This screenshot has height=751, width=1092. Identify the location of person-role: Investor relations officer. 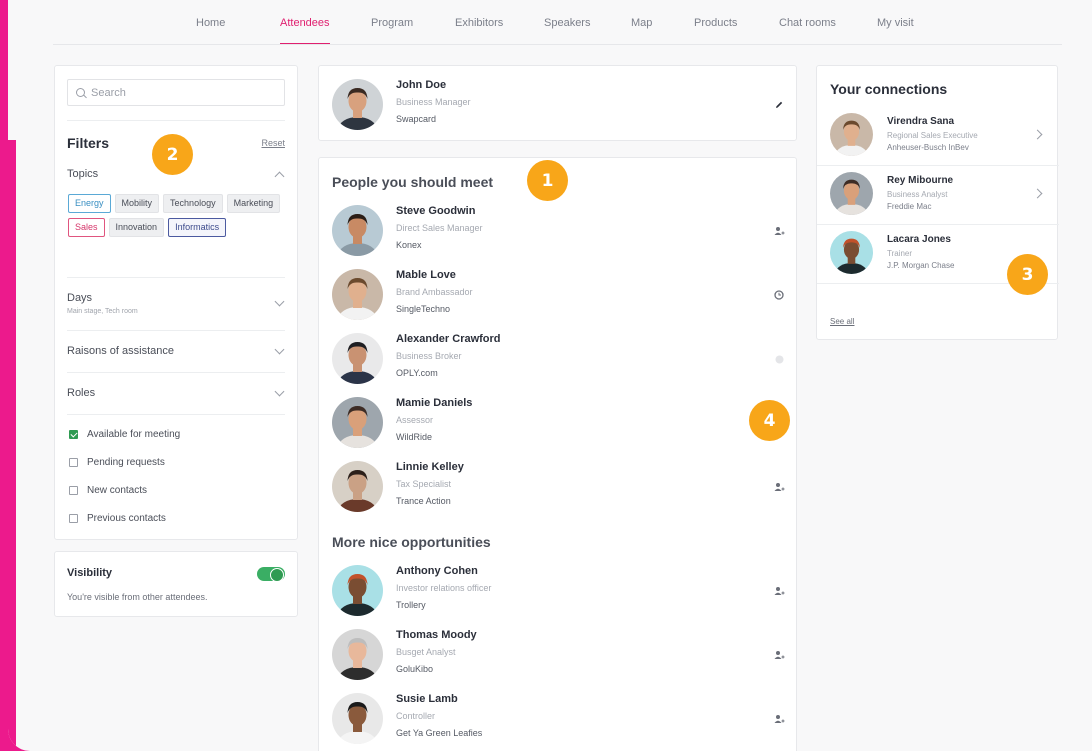
(444, 588).